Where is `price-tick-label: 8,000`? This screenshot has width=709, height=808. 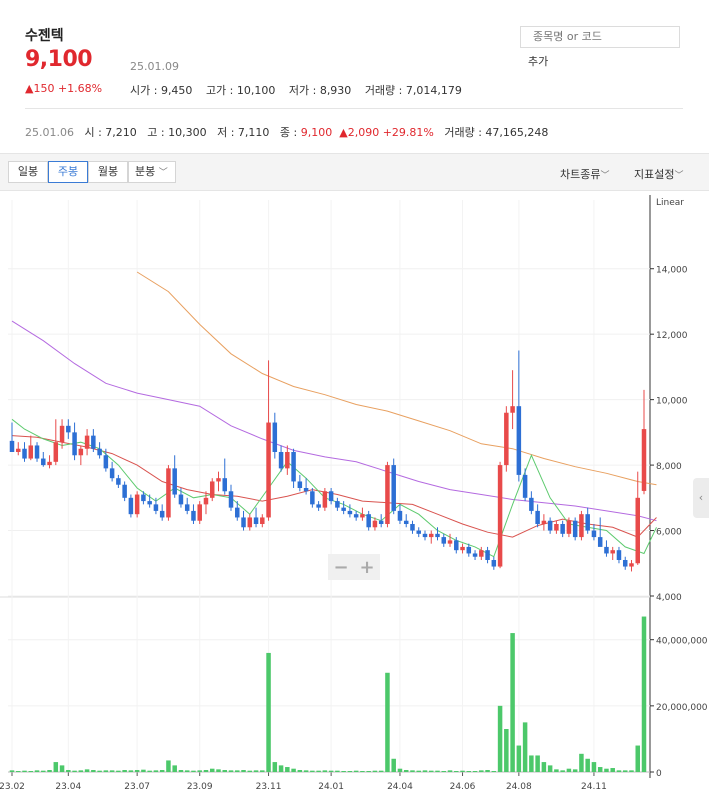 price-tick-label: 8,000 is located at coordinates (669, 467).